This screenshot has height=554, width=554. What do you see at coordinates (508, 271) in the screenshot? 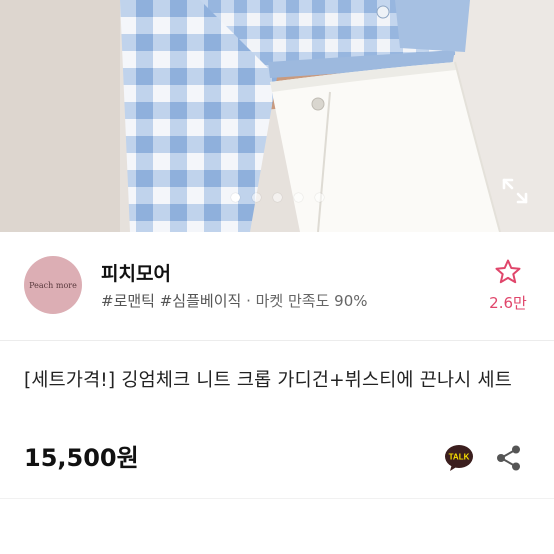
I see `star-outline-icon` at bounding box center [508, 271].